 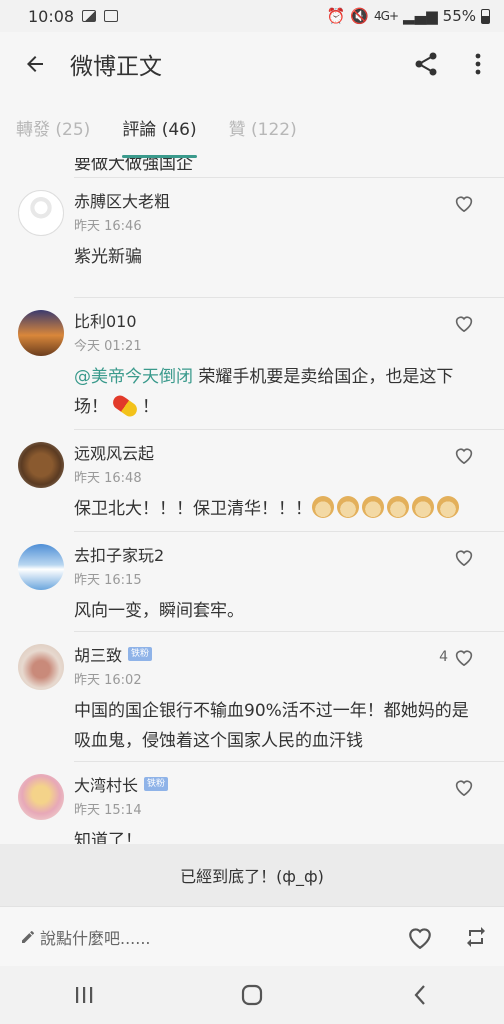 I want to click on network-type: 4G+, so click(x=386, y=16).